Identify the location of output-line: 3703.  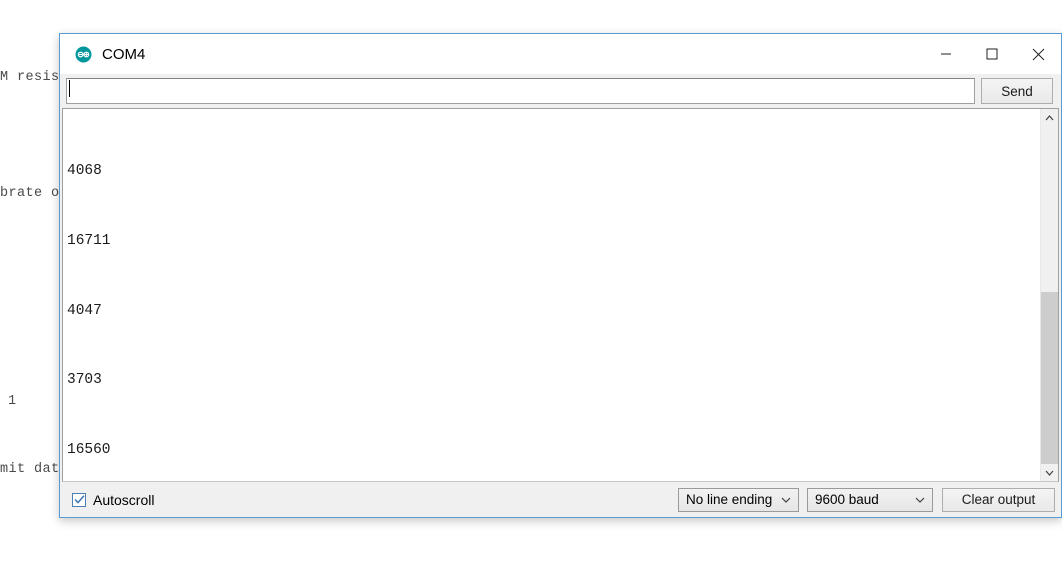
(84, 380).